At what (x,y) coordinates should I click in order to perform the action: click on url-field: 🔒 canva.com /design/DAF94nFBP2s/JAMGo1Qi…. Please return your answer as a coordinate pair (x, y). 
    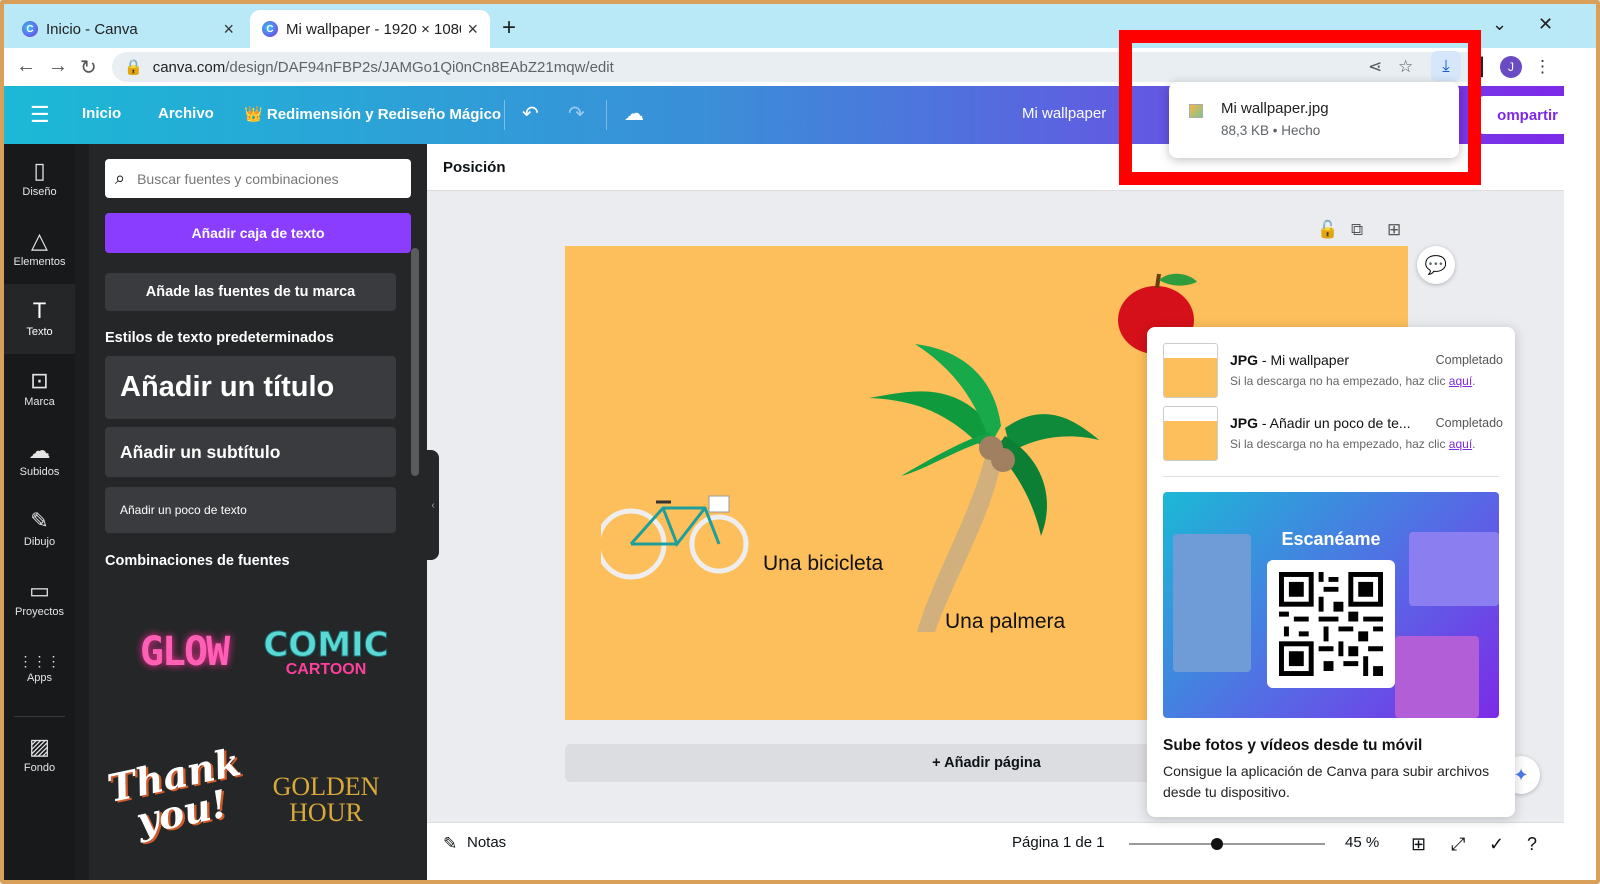
    Looking at the image, I should click on (796, 67).